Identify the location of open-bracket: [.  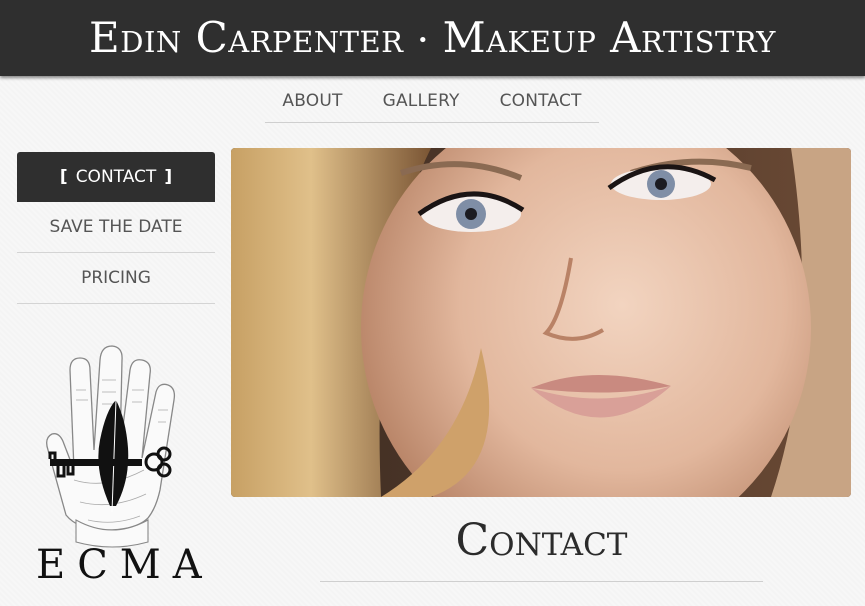
(63, 177).